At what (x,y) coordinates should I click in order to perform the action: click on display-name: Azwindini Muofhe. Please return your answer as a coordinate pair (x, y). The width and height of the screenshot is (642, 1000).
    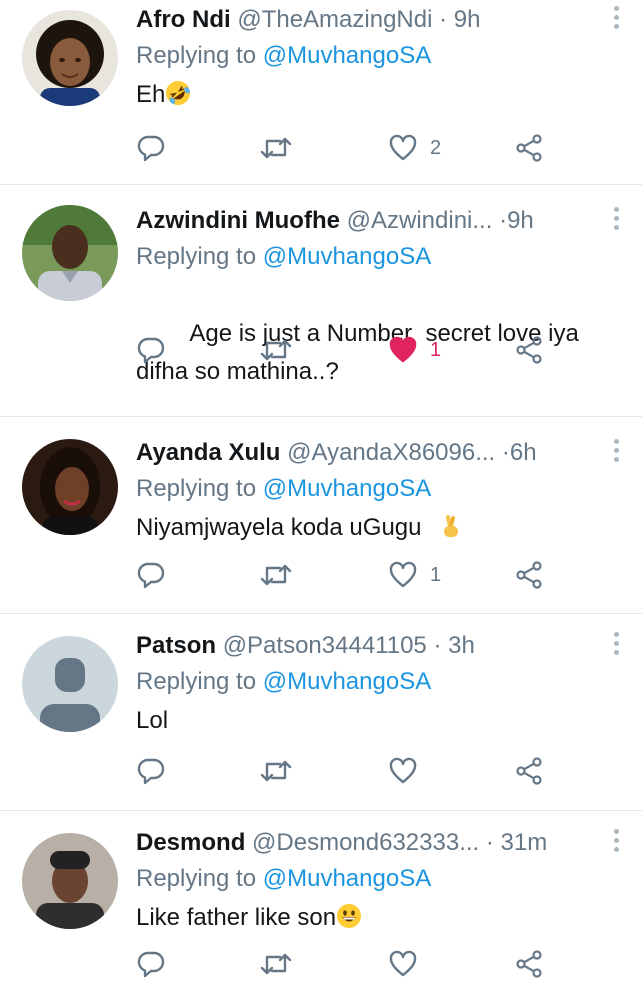
    Looking at the image, I should click on (238, 220).